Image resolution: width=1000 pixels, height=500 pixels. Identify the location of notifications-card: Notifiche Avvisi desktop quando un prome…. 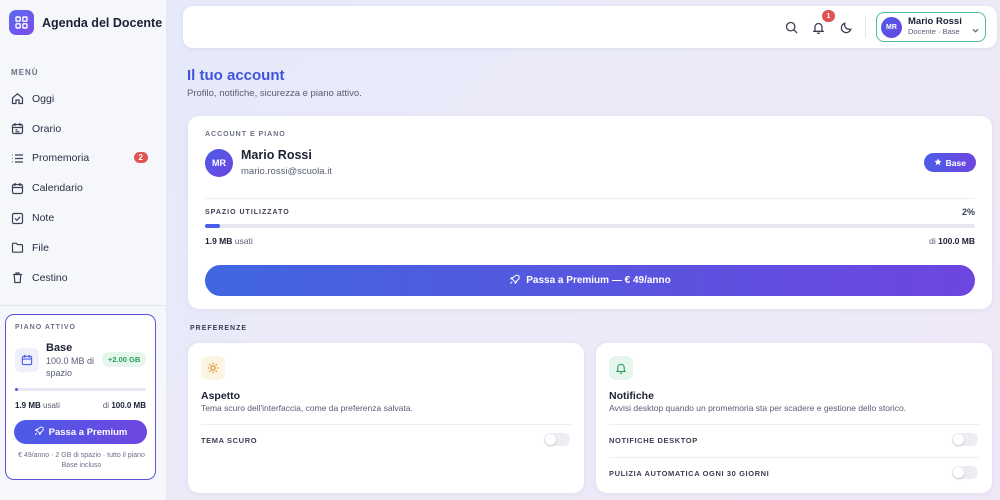
(794, 418).